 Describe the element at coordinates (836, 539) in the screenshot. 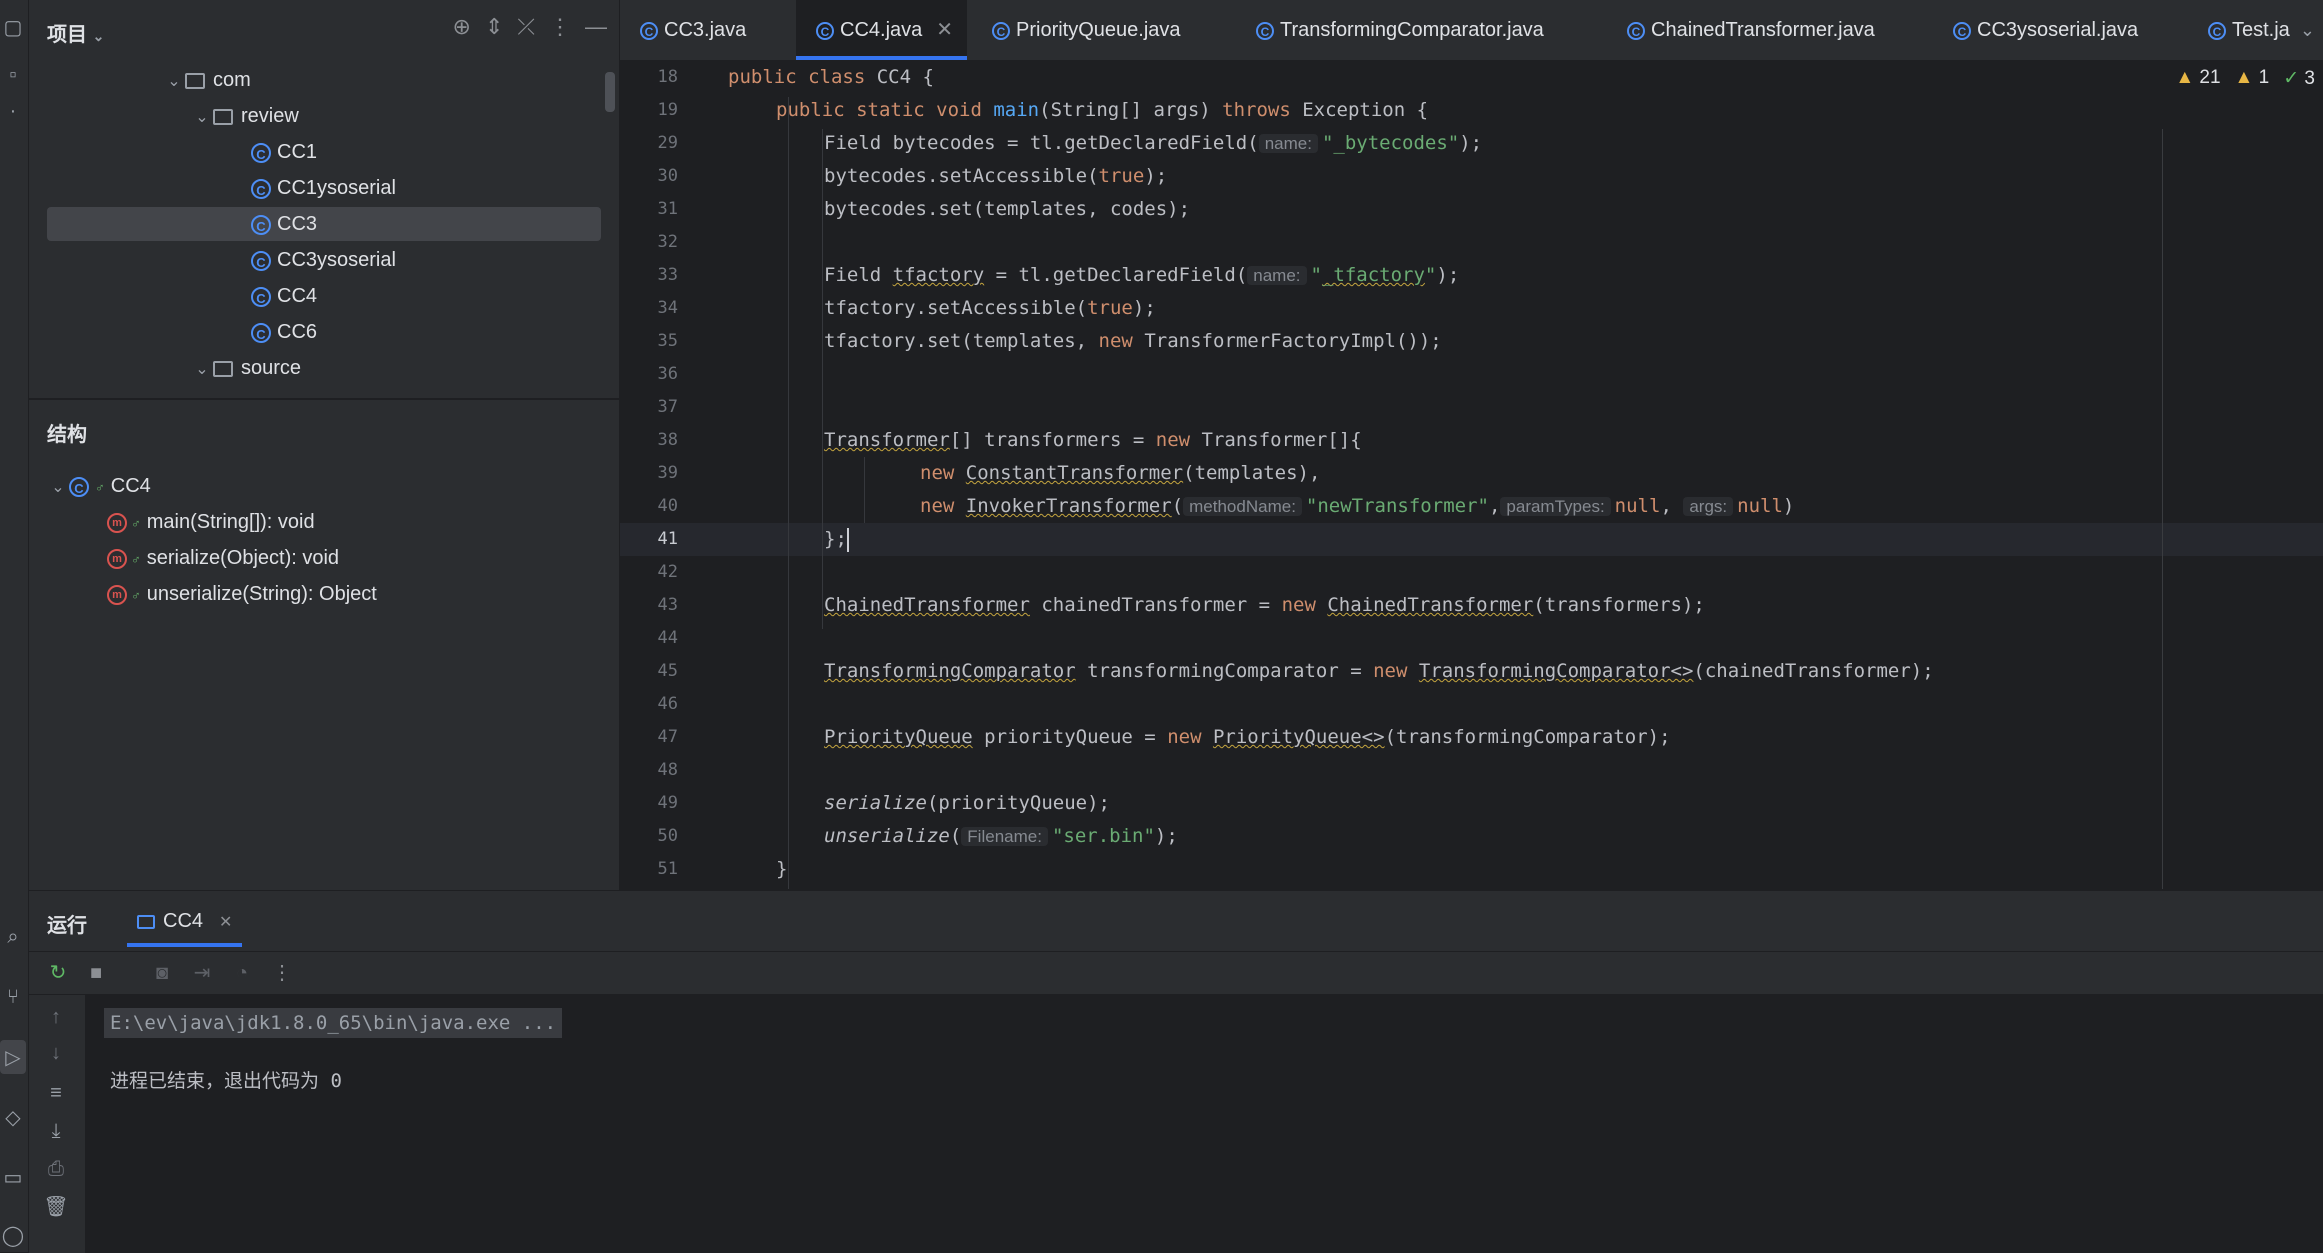

I see `code-line: };` at that location.